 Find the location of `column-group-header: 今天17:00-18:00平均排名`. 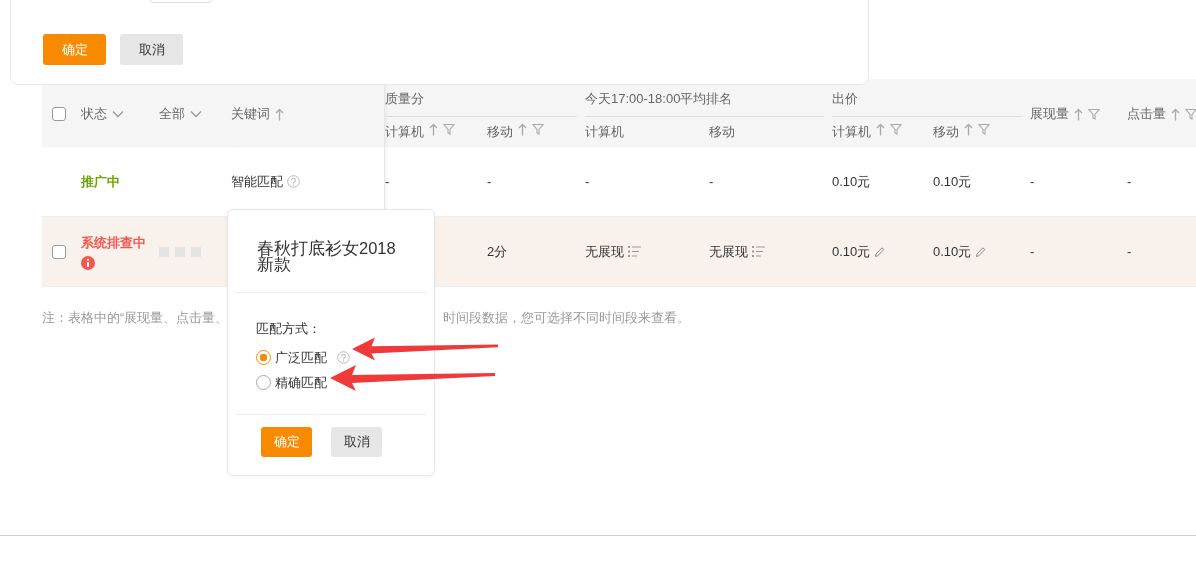

column-group-header: 今天17:00-18:00平均排名 is located at coordinates (704, 103).